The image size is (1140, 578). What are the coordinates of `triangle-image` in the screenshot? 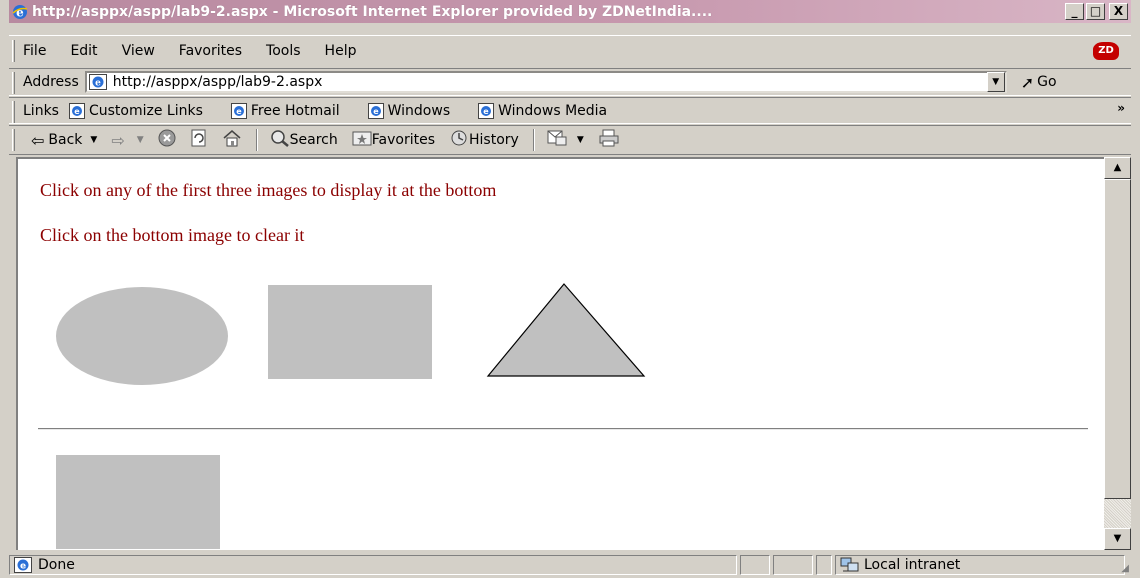 It's located at (566, 331).